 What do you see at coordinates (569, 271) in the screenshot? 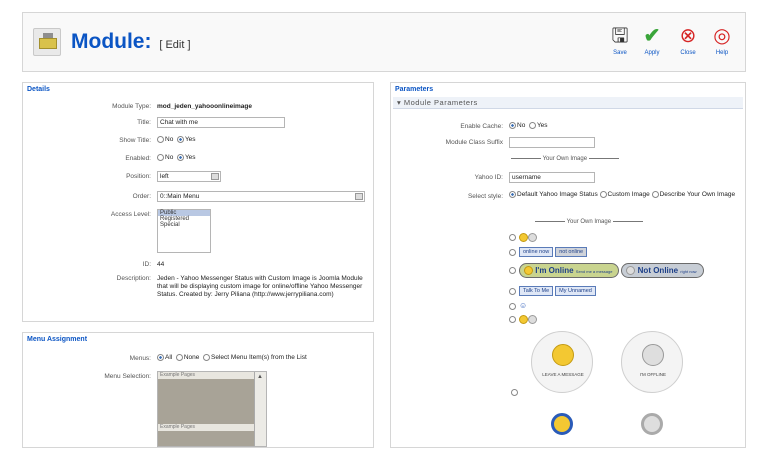
I see `online-pill: I'm Online Send me a message` at bounding box center [569, 271].